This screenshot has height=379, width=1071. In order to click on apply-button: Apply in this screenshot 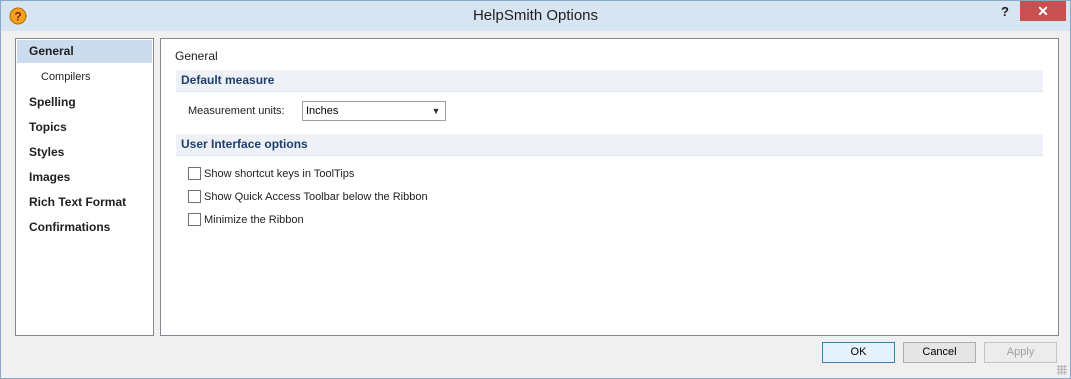, I will do `click(1020, 352)`.